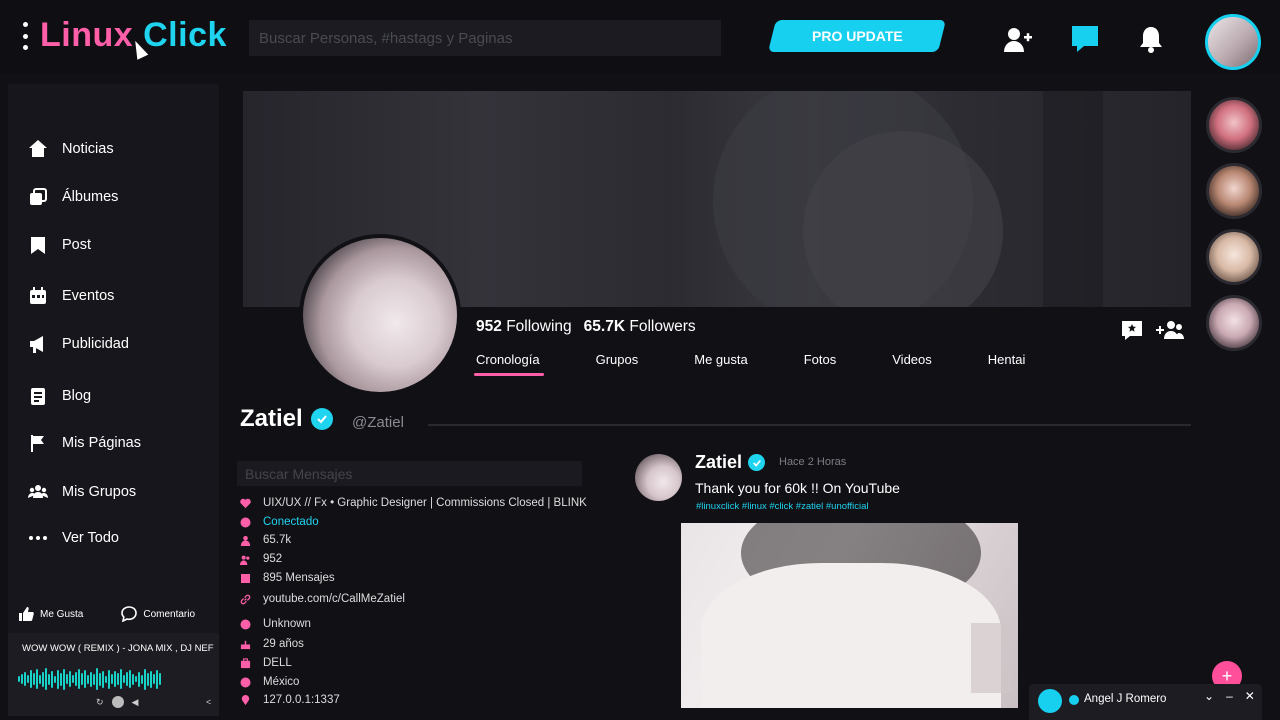 This screenshot has width=1280, height=720. What do you see at coordinates (37, 443) in the screenshot?
I see `flag-icon` at bounding box center [37, 443].